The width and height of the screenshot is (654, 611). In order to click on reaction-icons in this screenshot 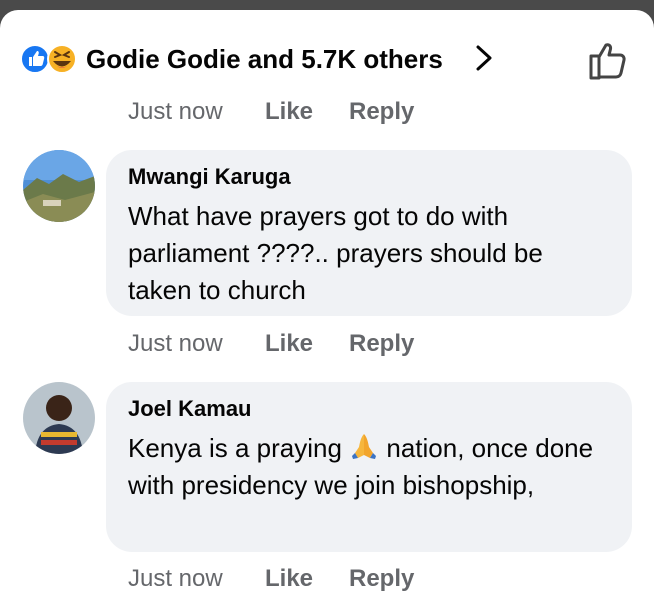, I will do `click(48, 59)`.